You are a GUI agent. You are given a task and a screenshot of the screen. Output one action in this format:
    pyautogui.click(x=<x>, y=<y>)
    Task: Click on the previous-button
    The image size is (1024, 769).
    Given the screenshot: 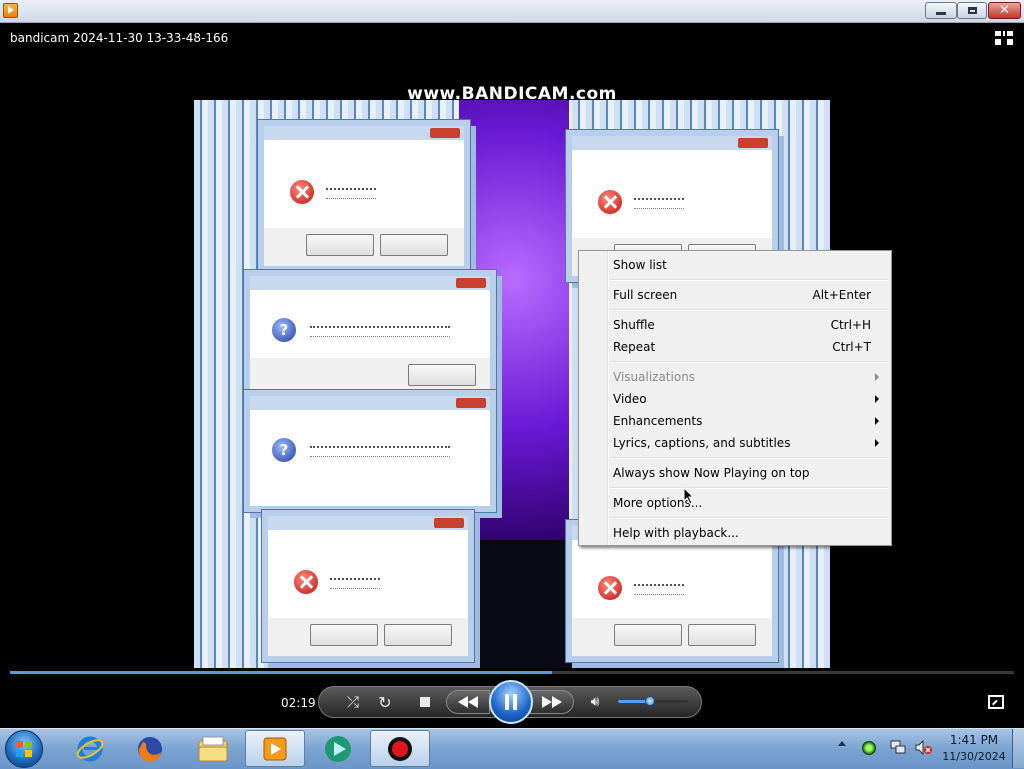 What is the action you would take?
    pyautogui.click(x=468, y=702)
    